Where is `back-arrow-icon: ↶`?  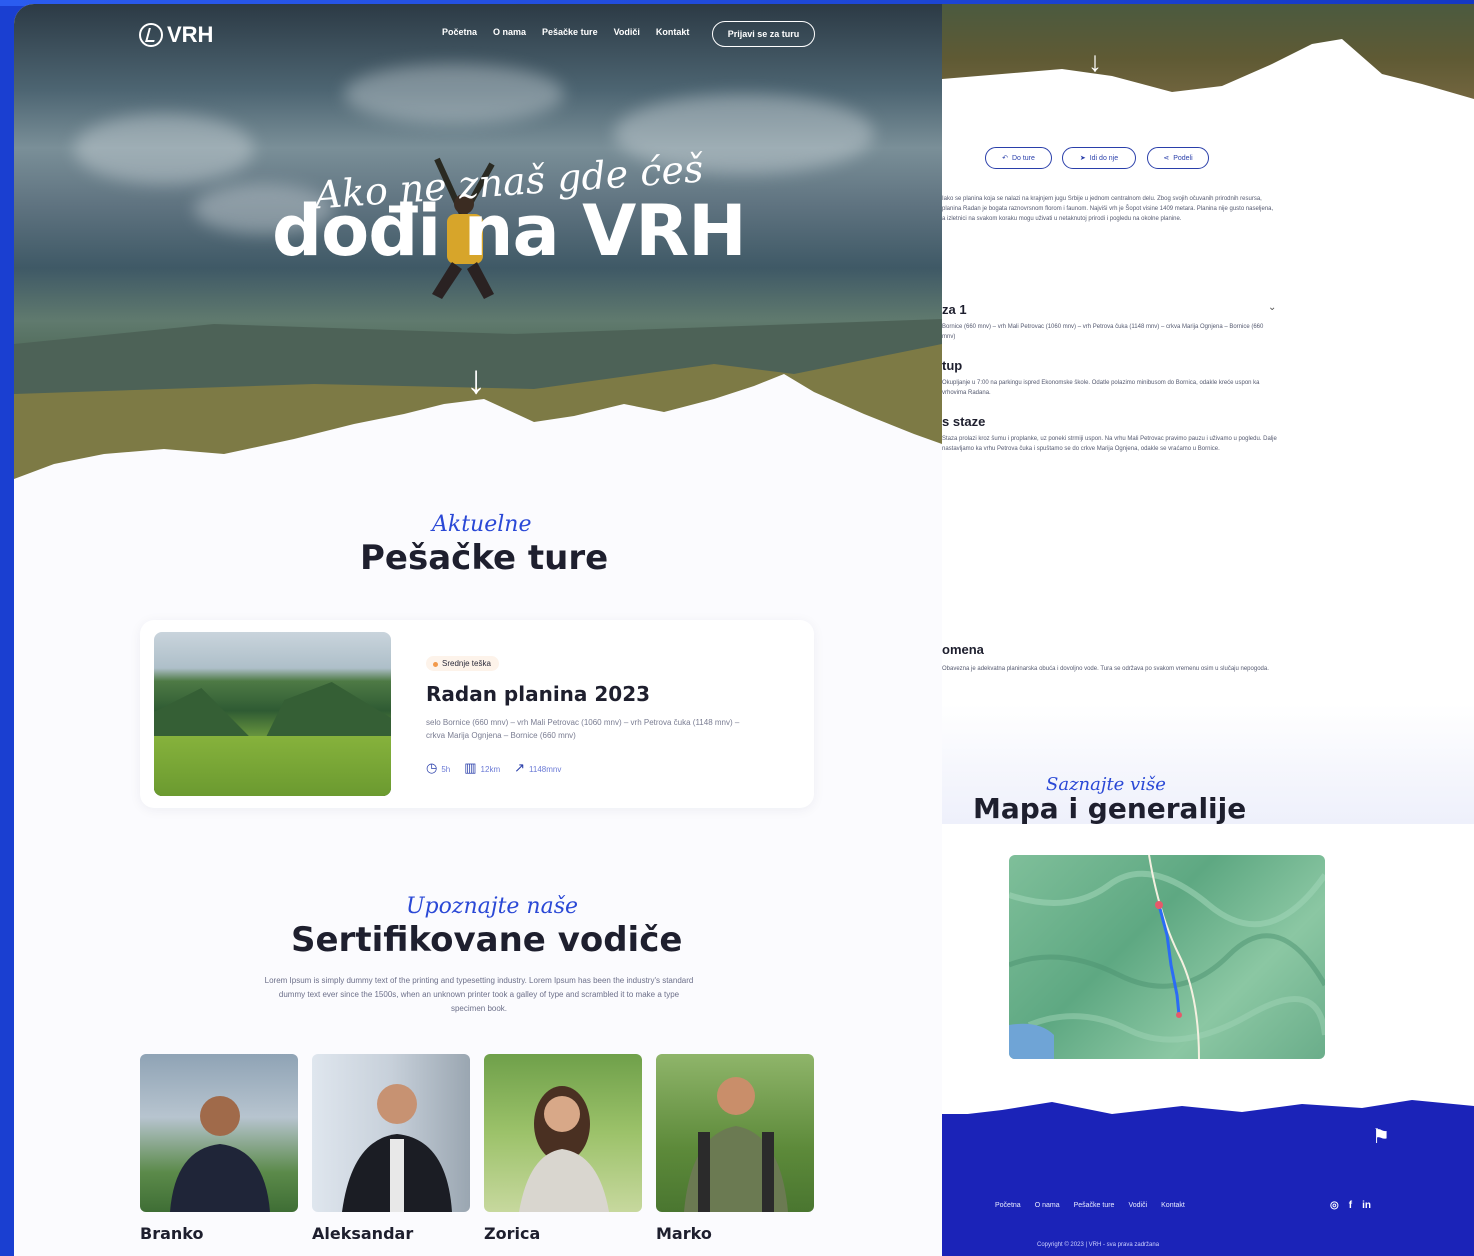
back-arrow-icon: ↶ is located at coordinates (1005, 158).